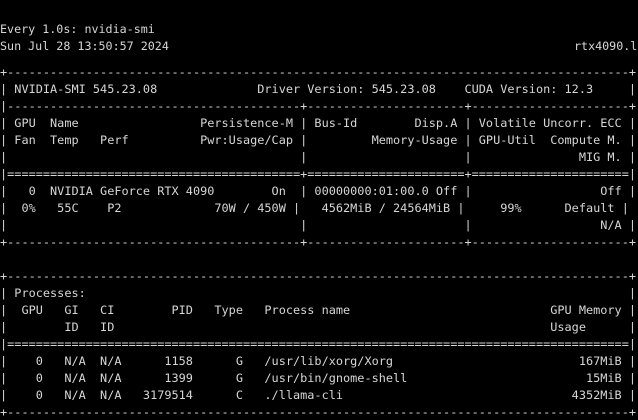 The height and width of the screenshot is (420, 638). Describe the element at coordinates (318, 293) in the screenshot. I see `processes-title: | Processes: |` at that location.